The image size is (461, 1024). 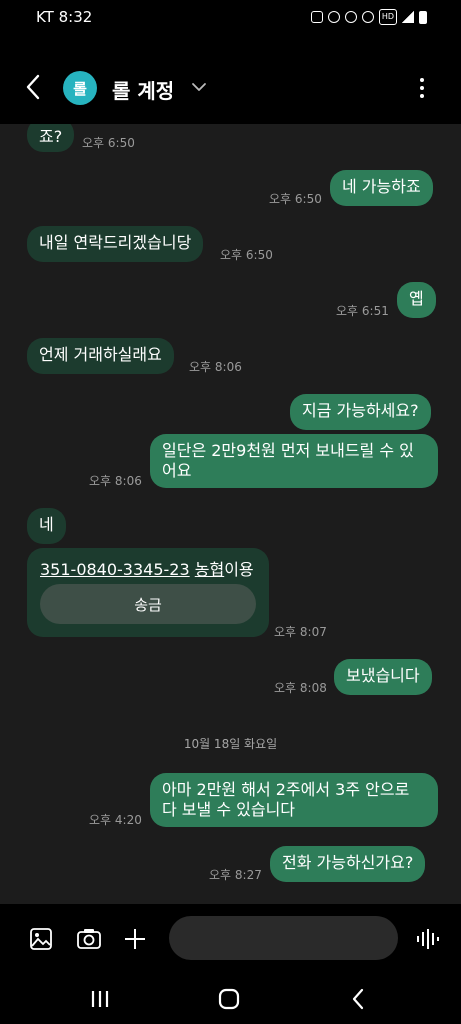 What do you see at coordinates (283, 938) in the screenshot?
I see `message-input` at bounding box center [283, 938].